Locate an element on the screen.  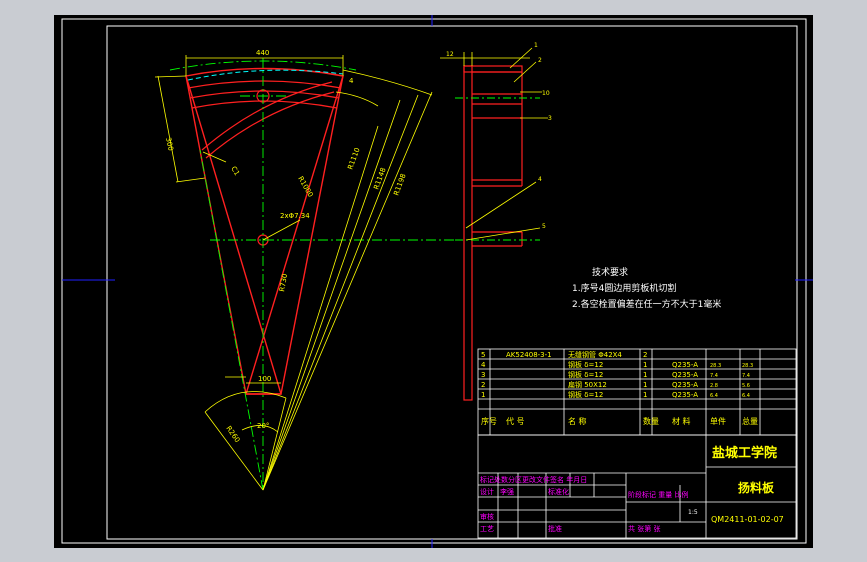
sheets: 共 张第 张 is located at coordinates (644, 528).